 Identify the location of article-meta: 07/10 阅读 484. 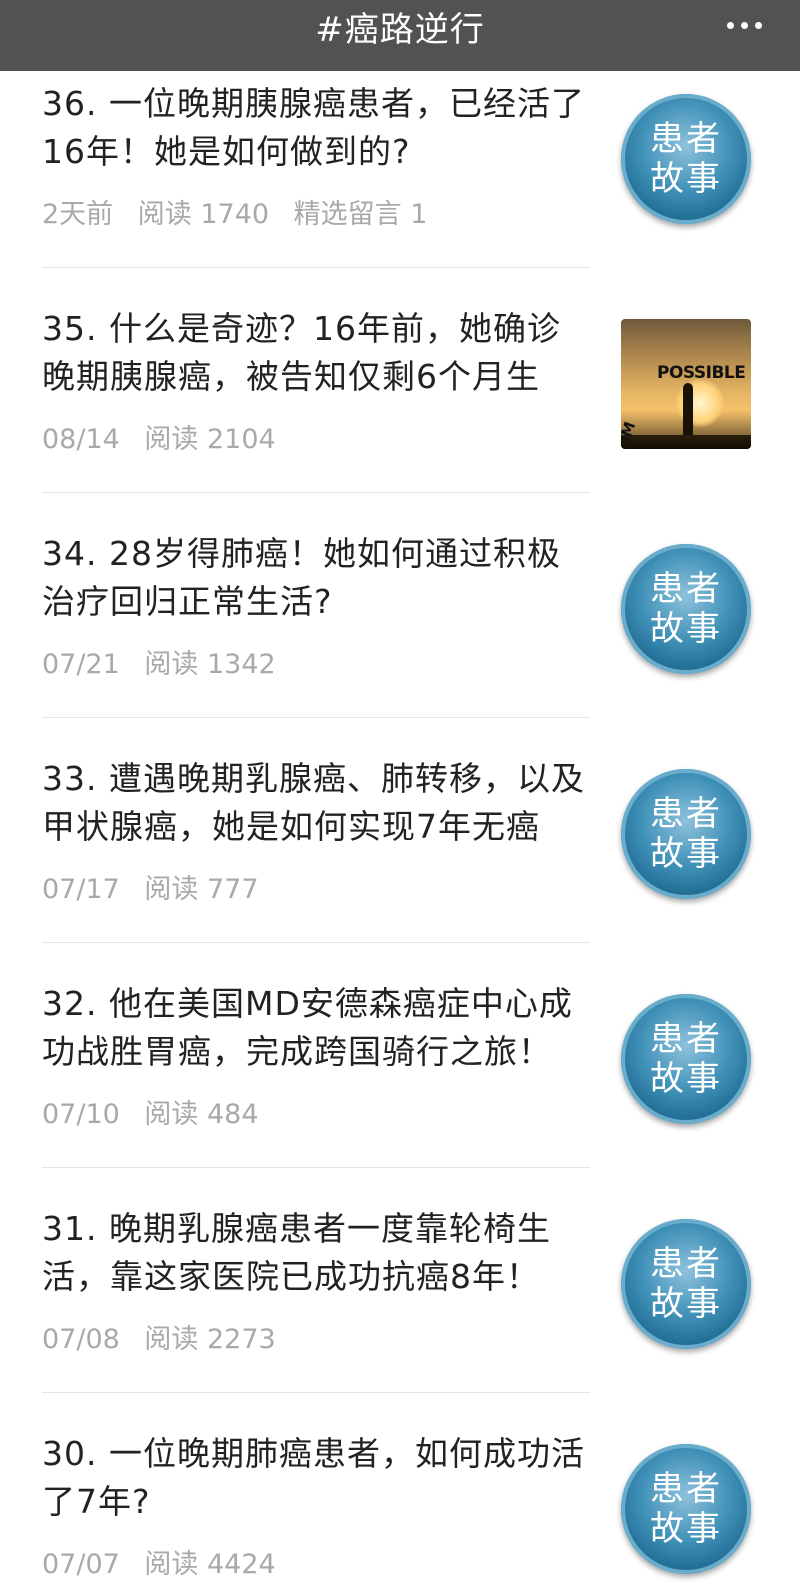
(158, 1111).